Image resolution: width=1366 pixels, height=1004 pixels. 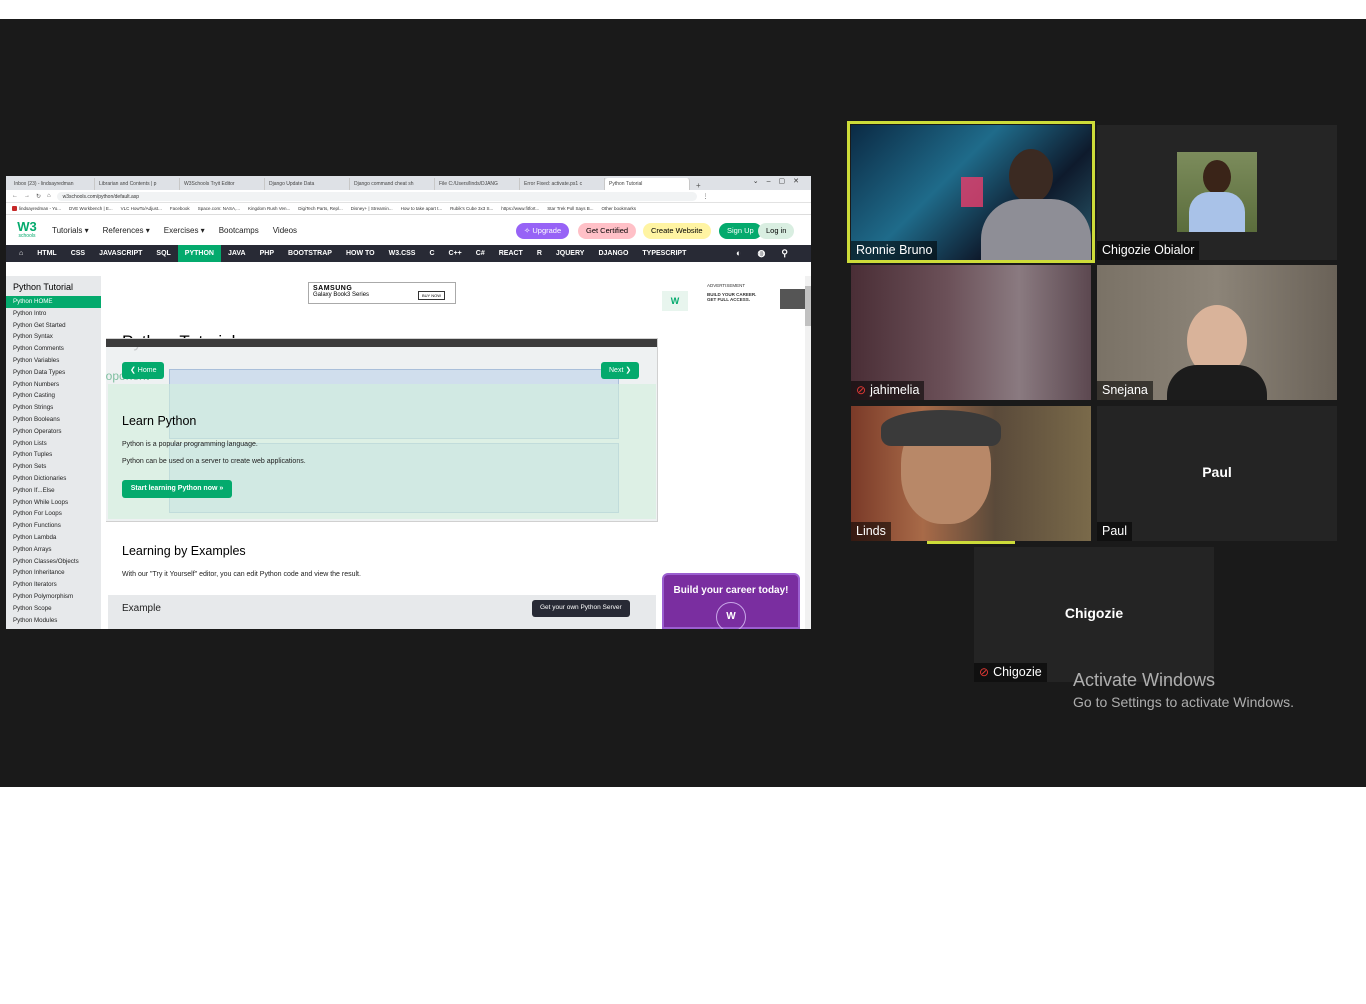 What do you see at coordinates (53, 314) in the screenshot?
I see `sidebar-item: Python Intro` at bounding box center [53, 314].